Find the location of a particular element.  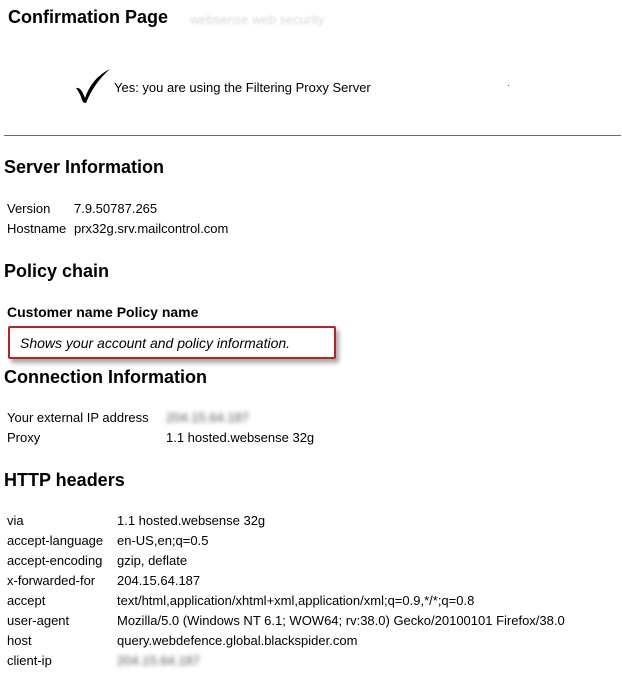

header-key: x-forwarded-for is located at coordinates (51, 580).